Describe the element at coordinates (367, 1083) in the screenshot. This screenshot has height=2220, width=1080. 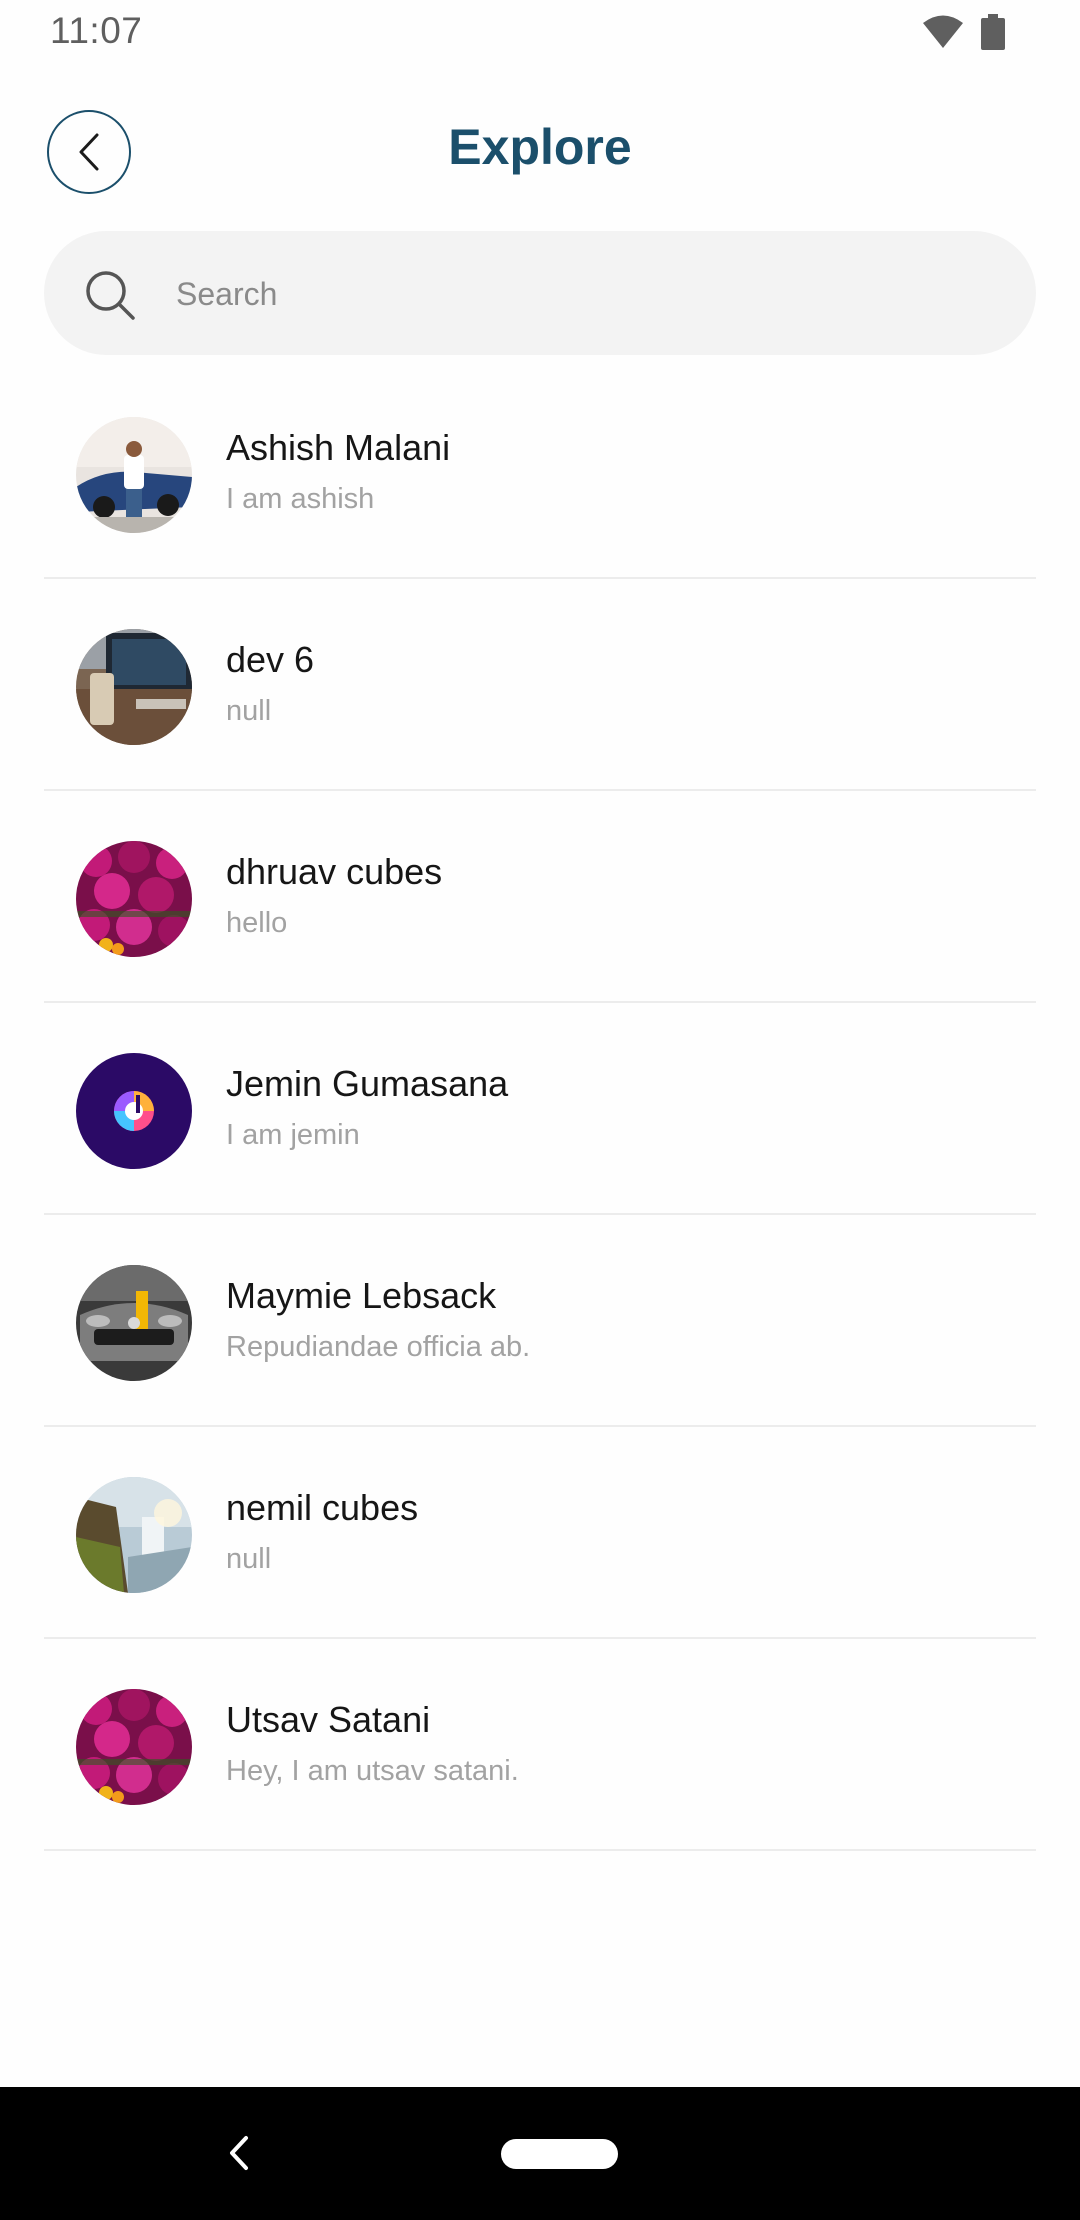
I see `user-name: Jemin Gumasana` at that location.